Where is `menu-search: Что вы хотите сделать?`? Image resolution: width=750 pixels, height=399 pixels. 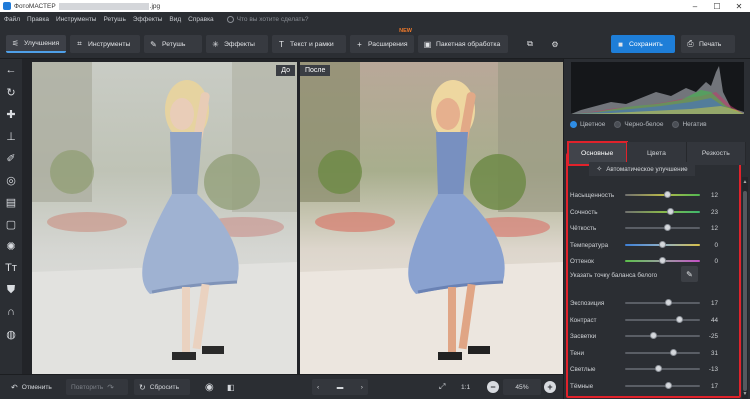
menu-search: Что вы хотите сделать? is located at coordinates (267, 19).